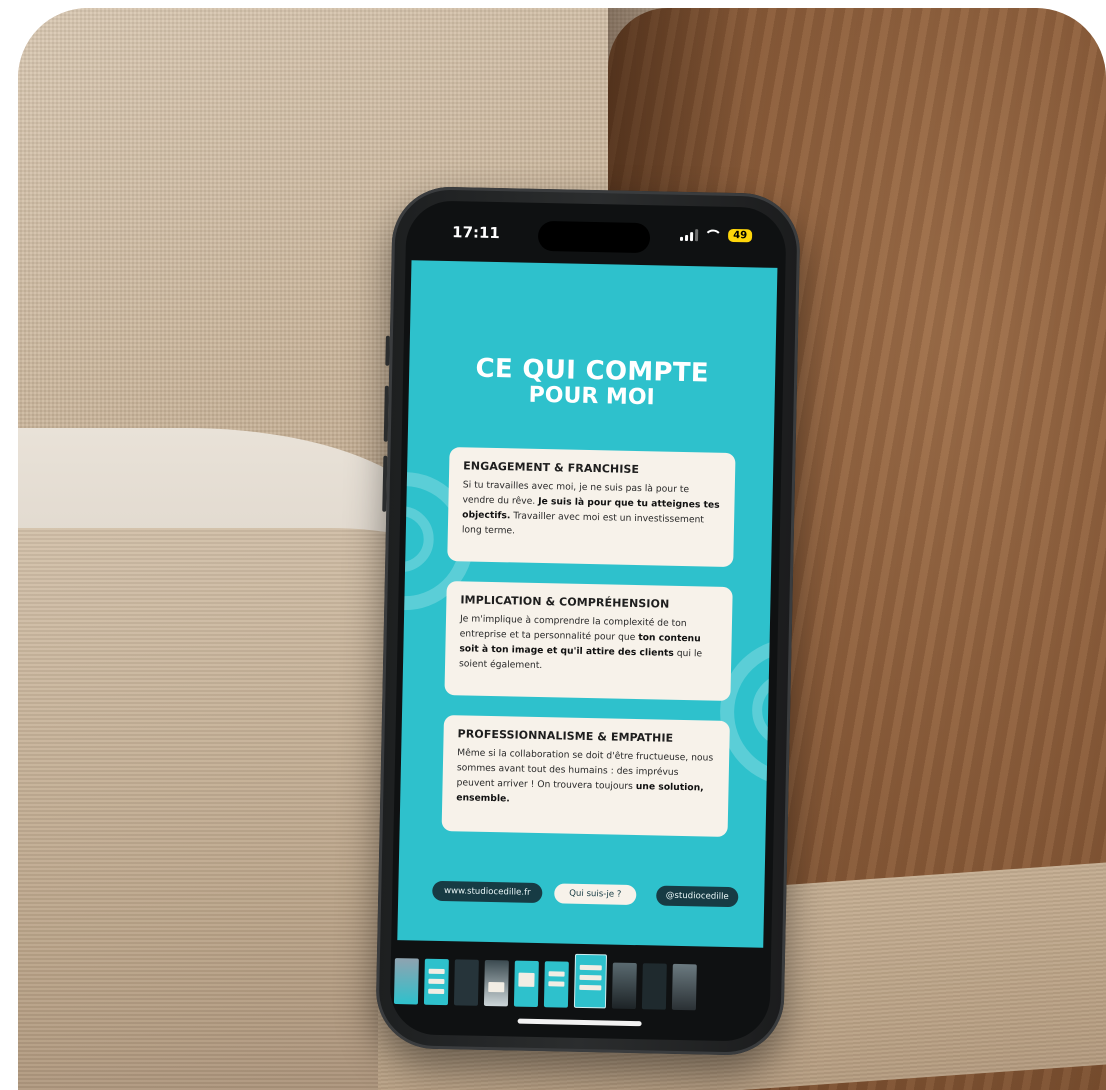  What do you see at coordinates (565, 602) in the screenshot?
I see `card-heading: IMPLICATION & COMPRÉHENSION` at bounding box center [565, 602].